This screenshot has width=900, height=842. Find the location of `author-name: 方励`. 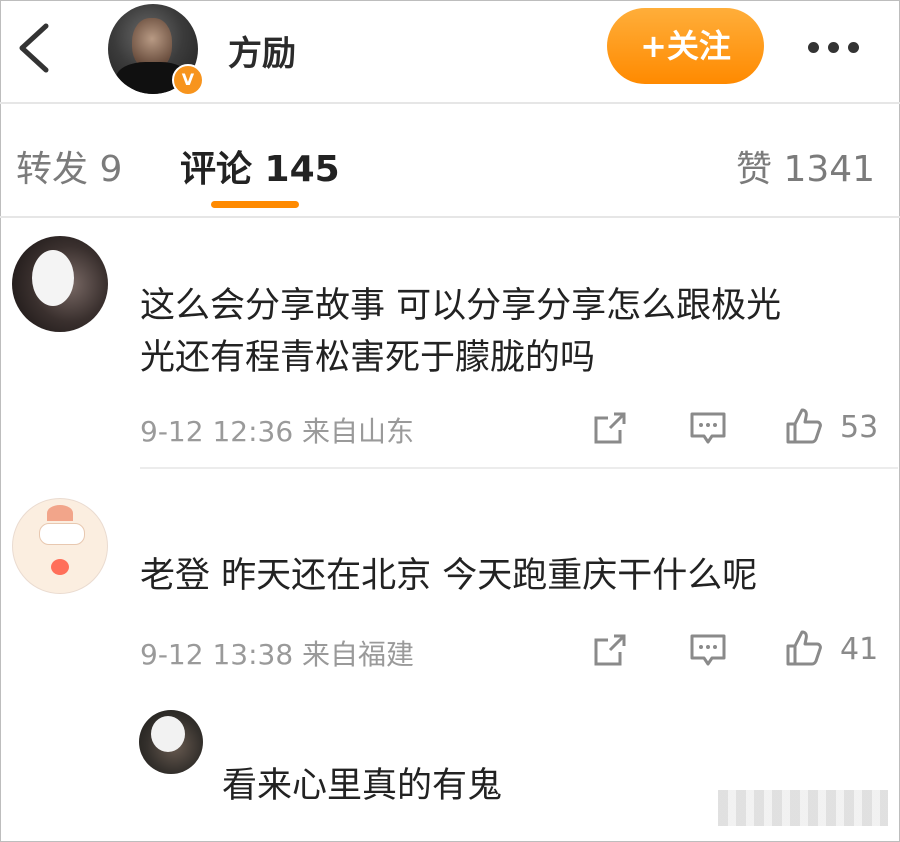

author-name: 方励 is located at coordinates (262, 50).